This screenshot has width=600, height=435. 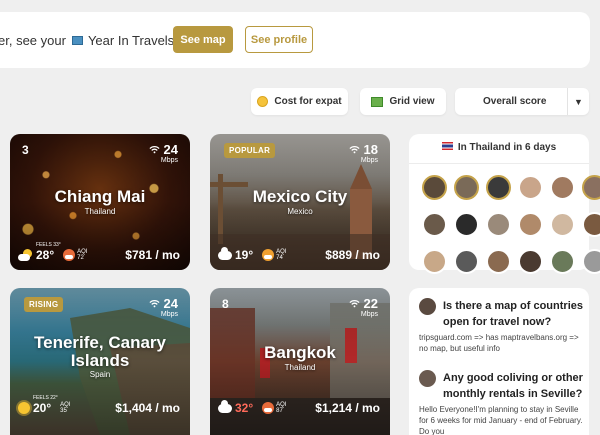 What do you see at coordinates (45, 255) in the screenshot?
I see `temperature: 28°` at bounding box center [45, 255].